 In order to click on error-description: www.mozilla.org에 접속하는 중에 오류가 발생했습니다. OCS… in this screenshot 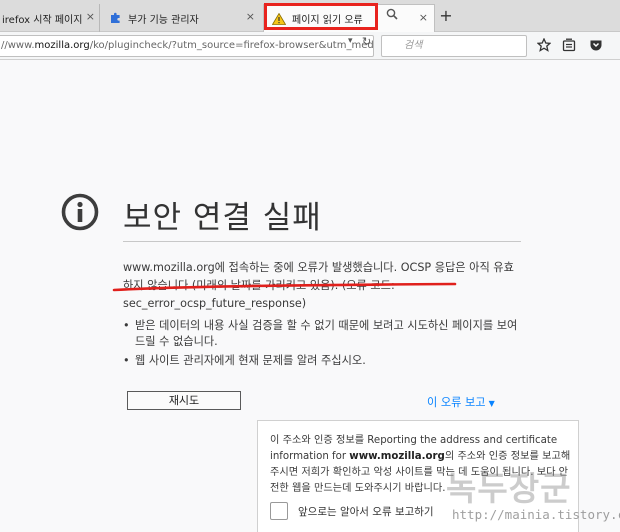, I will do `click(322, 286)`.